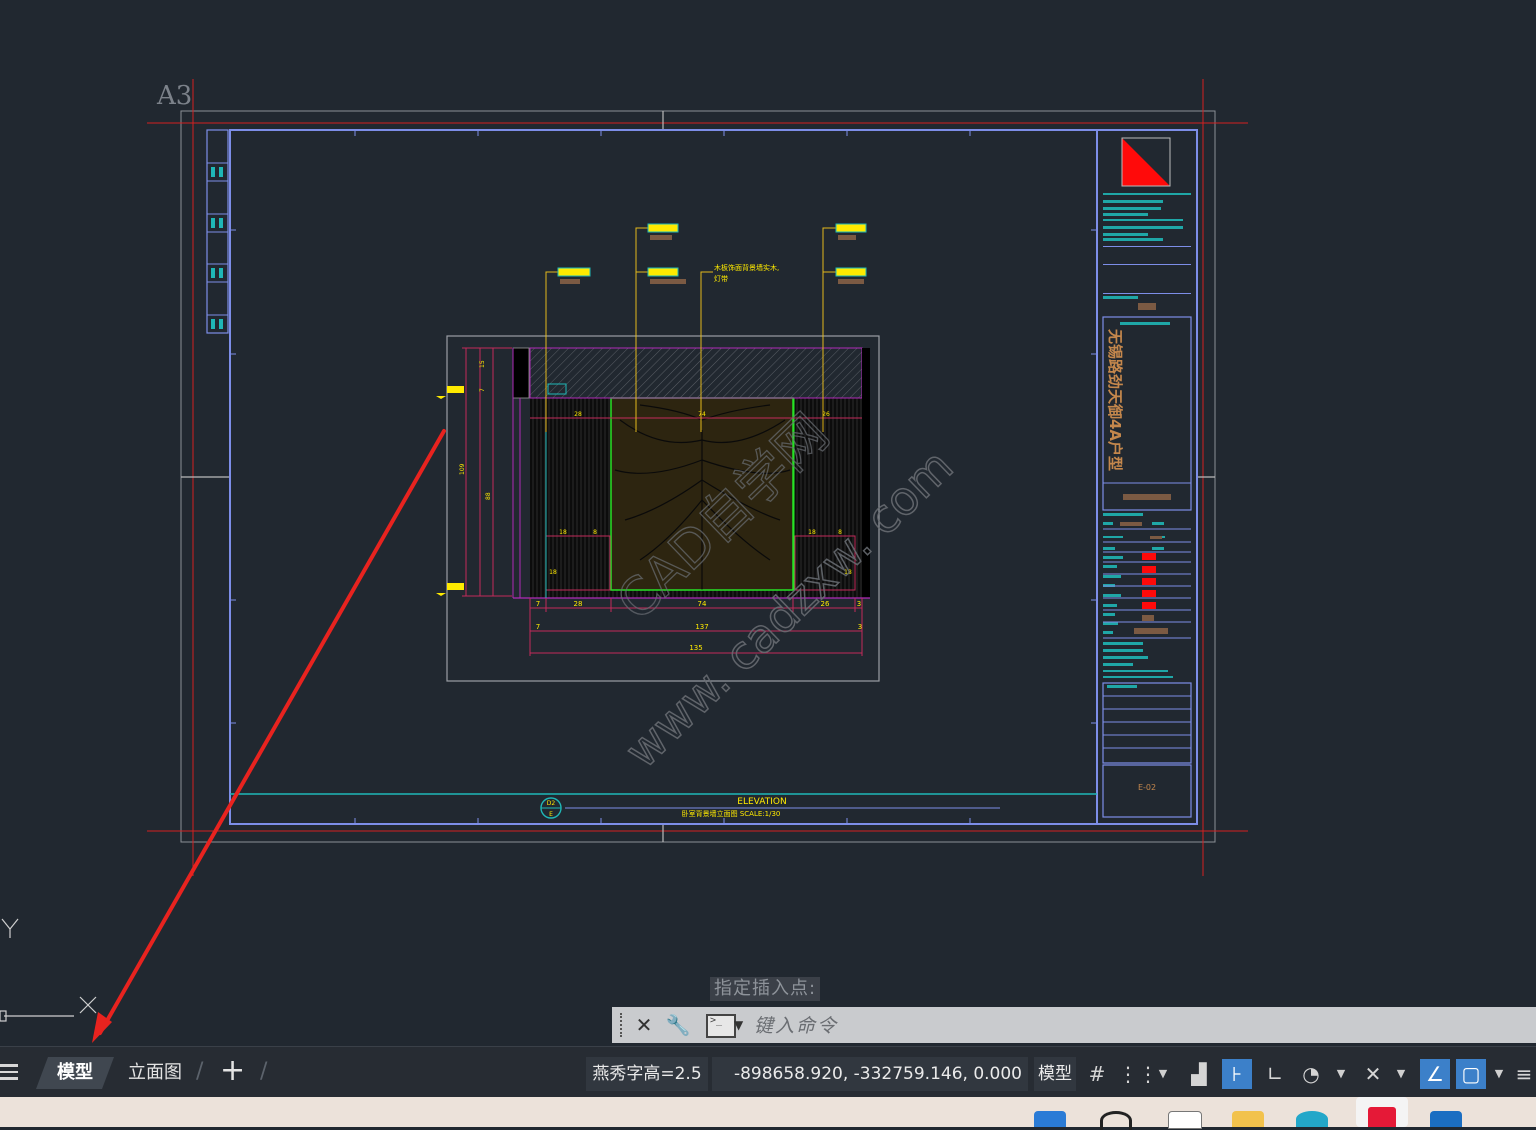  What do you see at coordinates (551, 803) in the screenshot?
I see `svg-text: D2` at bounding box center [551, 803].